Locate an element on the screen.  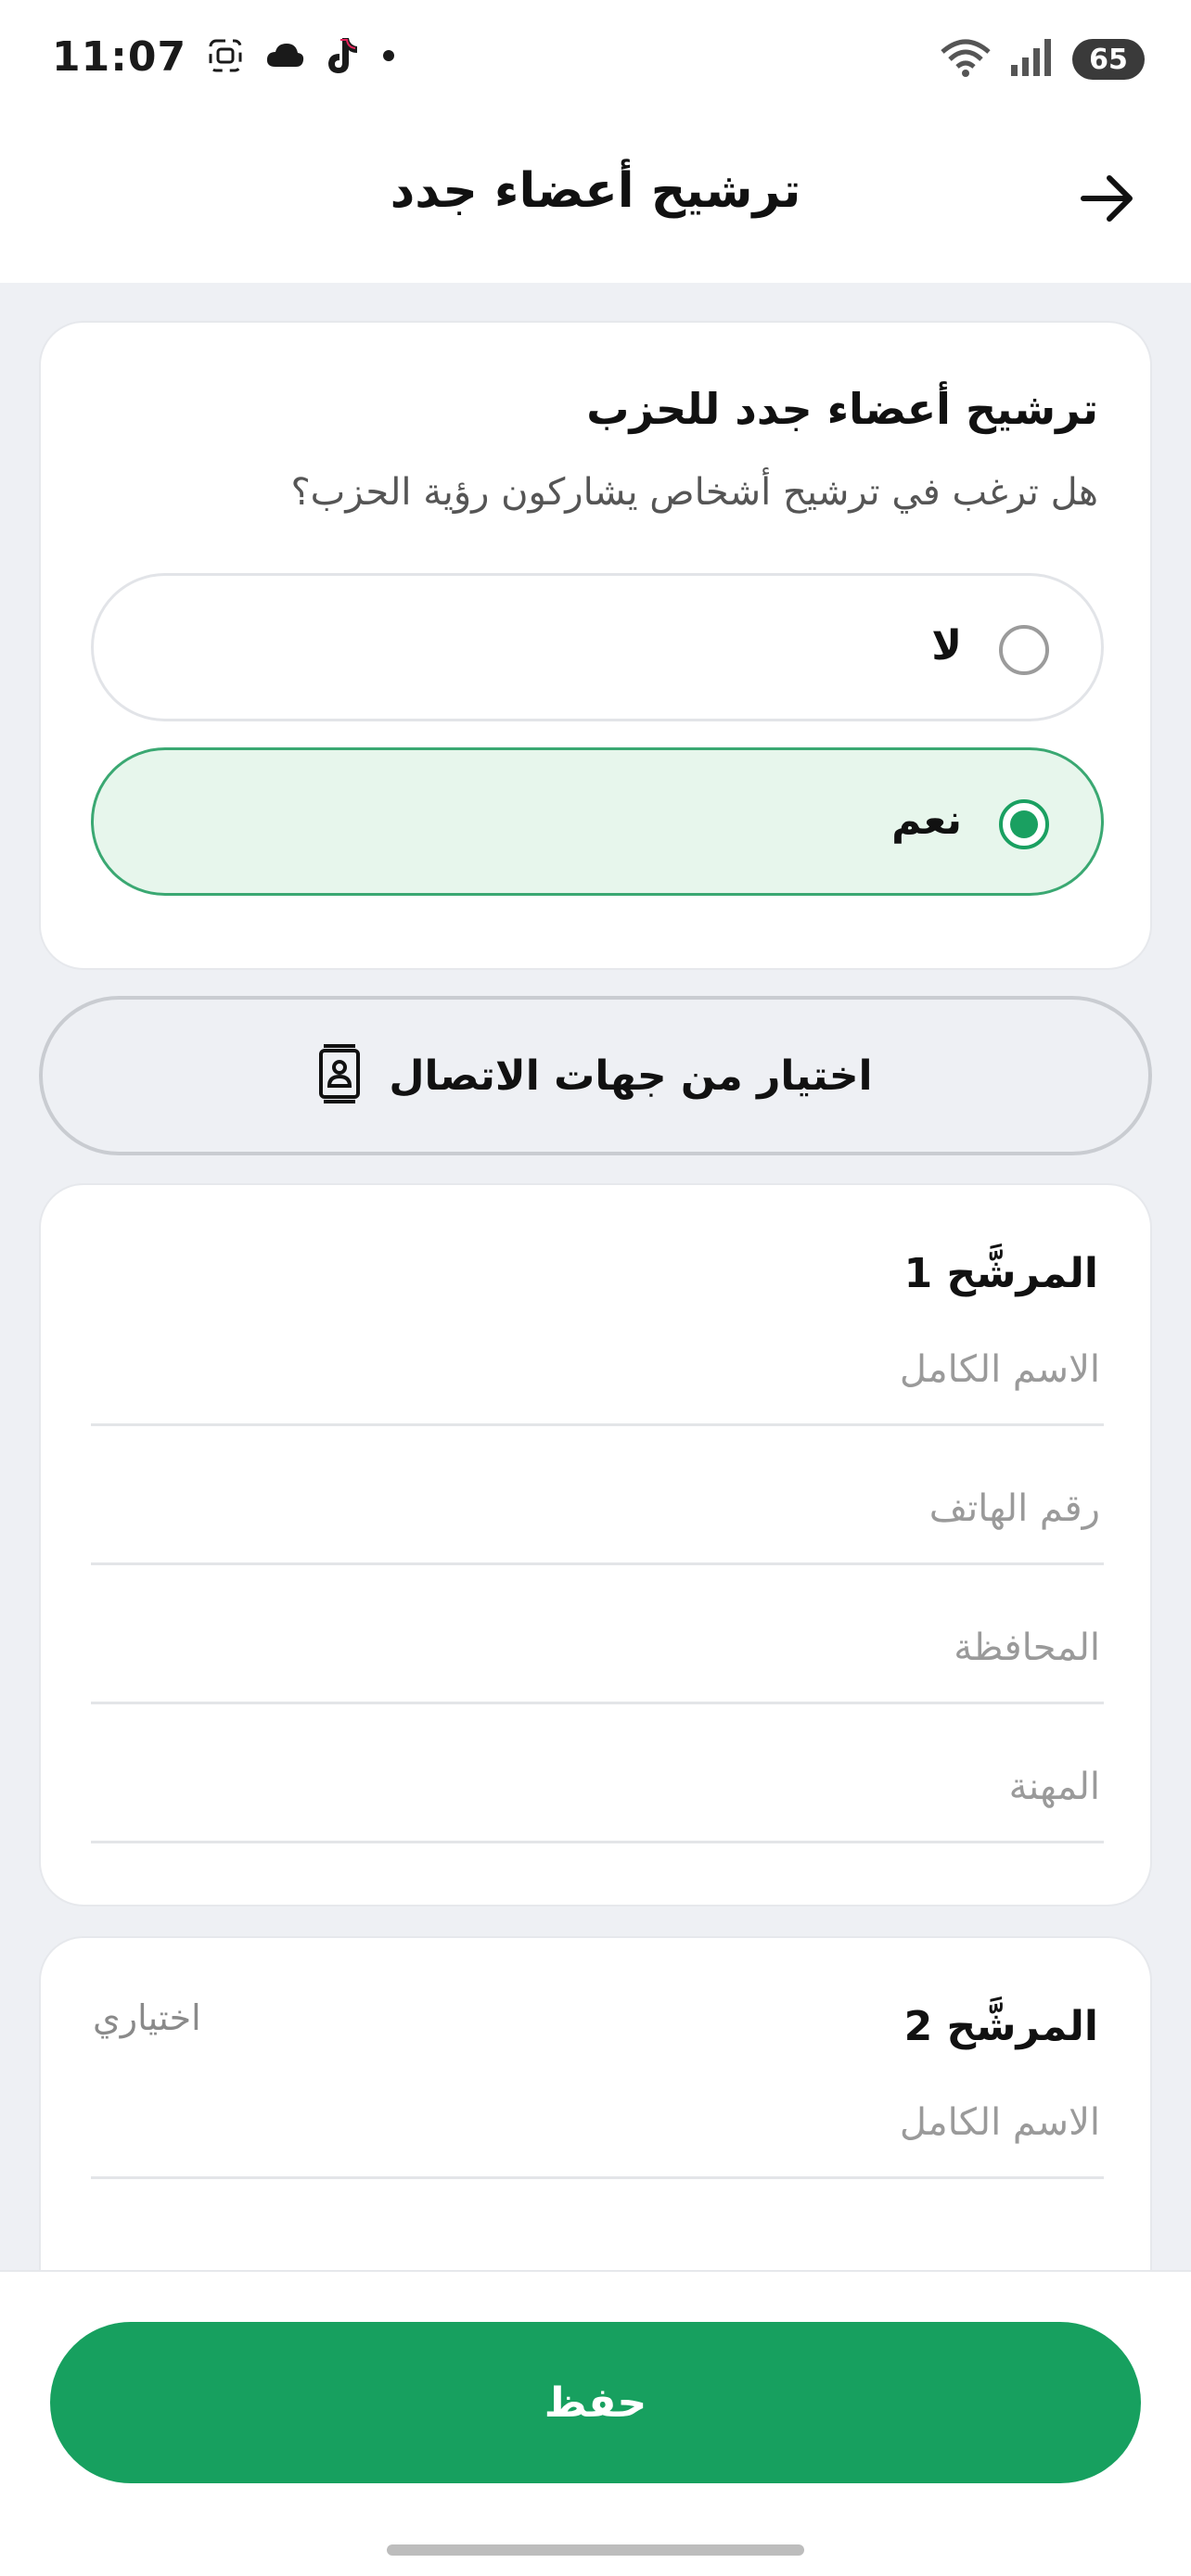
candidate-1-governorate-field is located at coordinates (597, 1648).